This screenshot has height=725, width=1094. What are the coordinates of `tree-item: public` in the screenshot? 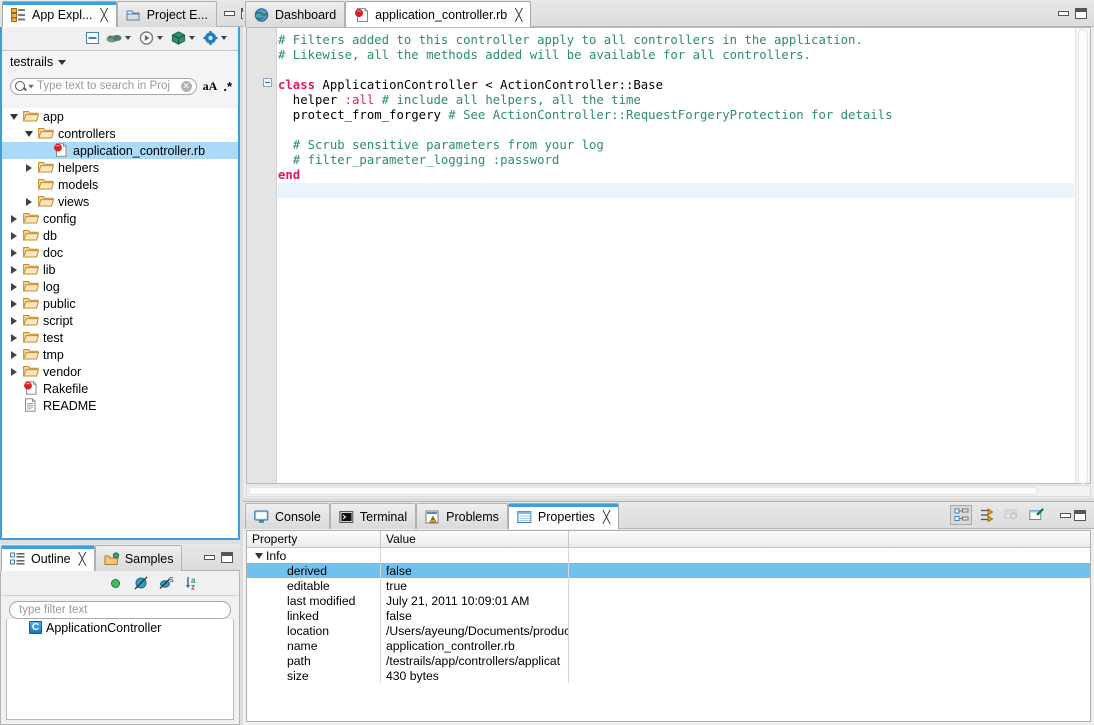 It's located at (120, 303).